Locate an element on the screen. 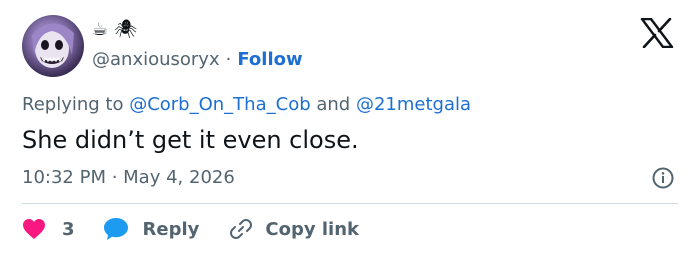 The image size is (700, 256). coffee-emoji: ☕ is located at coordinates (100, 29).